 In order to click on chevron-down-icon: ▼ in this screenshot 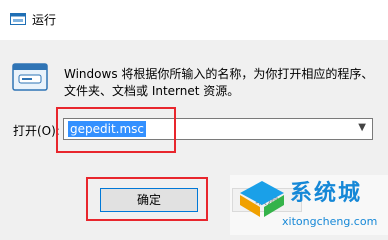, I will do `click(362, 127)`.